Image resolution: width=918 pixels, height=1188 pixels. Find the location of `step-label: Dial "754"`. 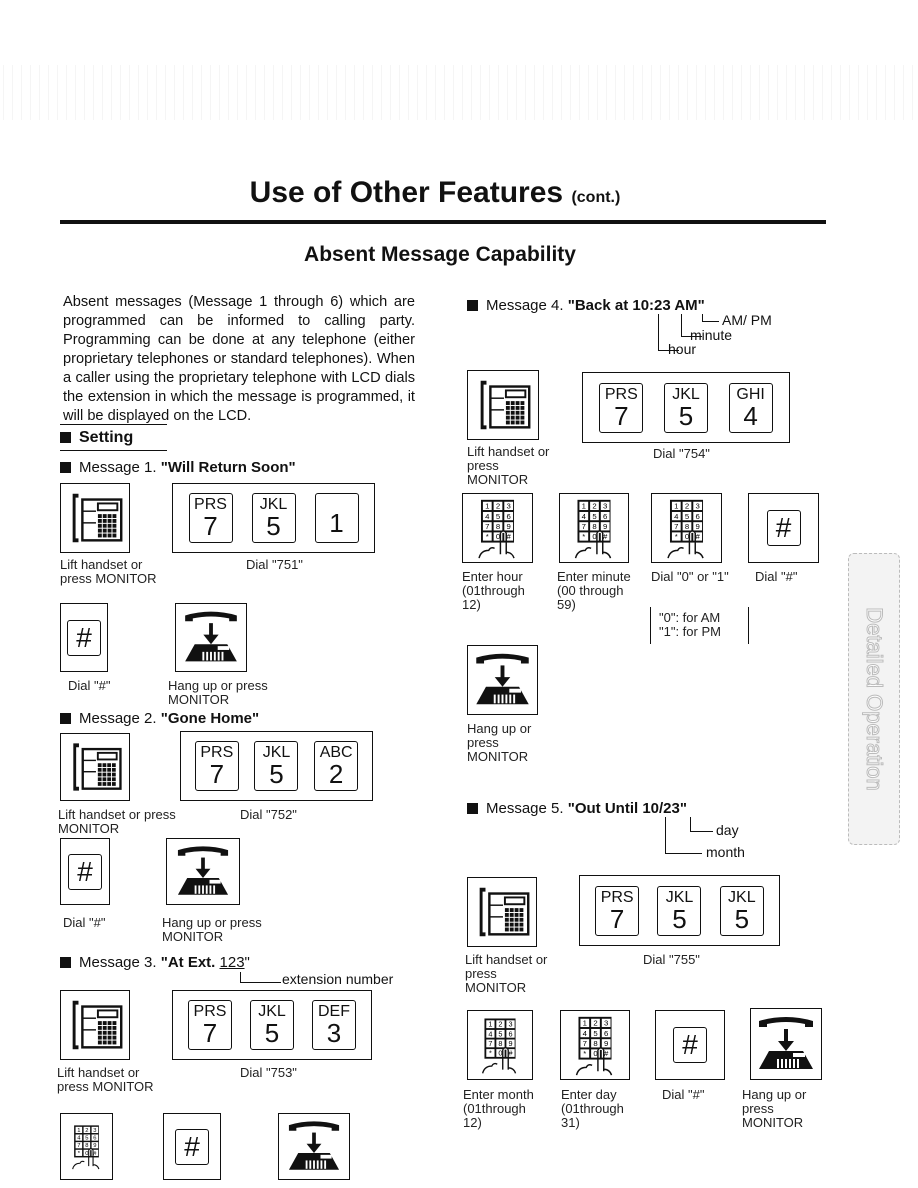

step-label: Dial "754" is located at coordinates (681, 453).